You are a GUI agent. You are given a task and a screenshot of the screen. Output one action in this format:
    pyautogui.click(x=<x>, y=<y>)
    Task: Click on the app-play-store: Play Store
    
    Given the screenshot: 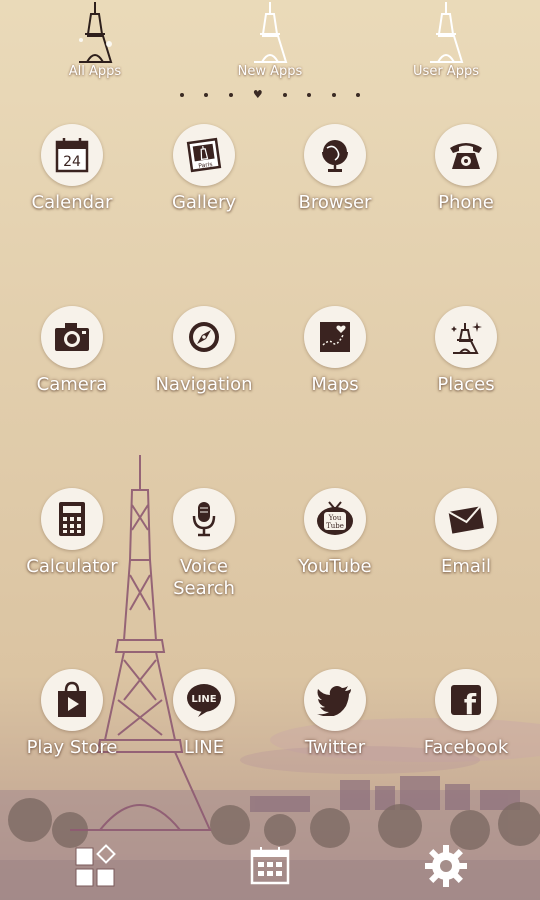 What is the action you would take?
    pyautogui.click(x=72, y=714)
    